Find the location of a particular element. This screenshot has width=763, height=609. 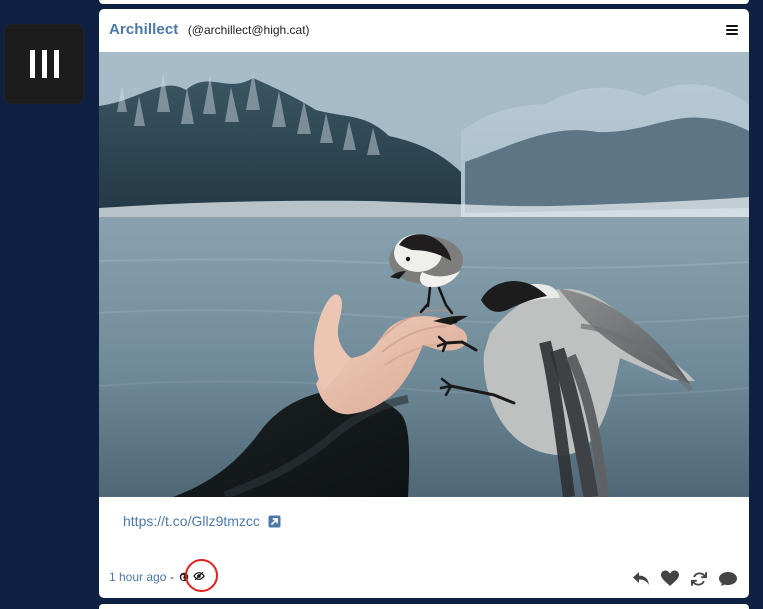

boost-icon is located at coordinates (699, 579).